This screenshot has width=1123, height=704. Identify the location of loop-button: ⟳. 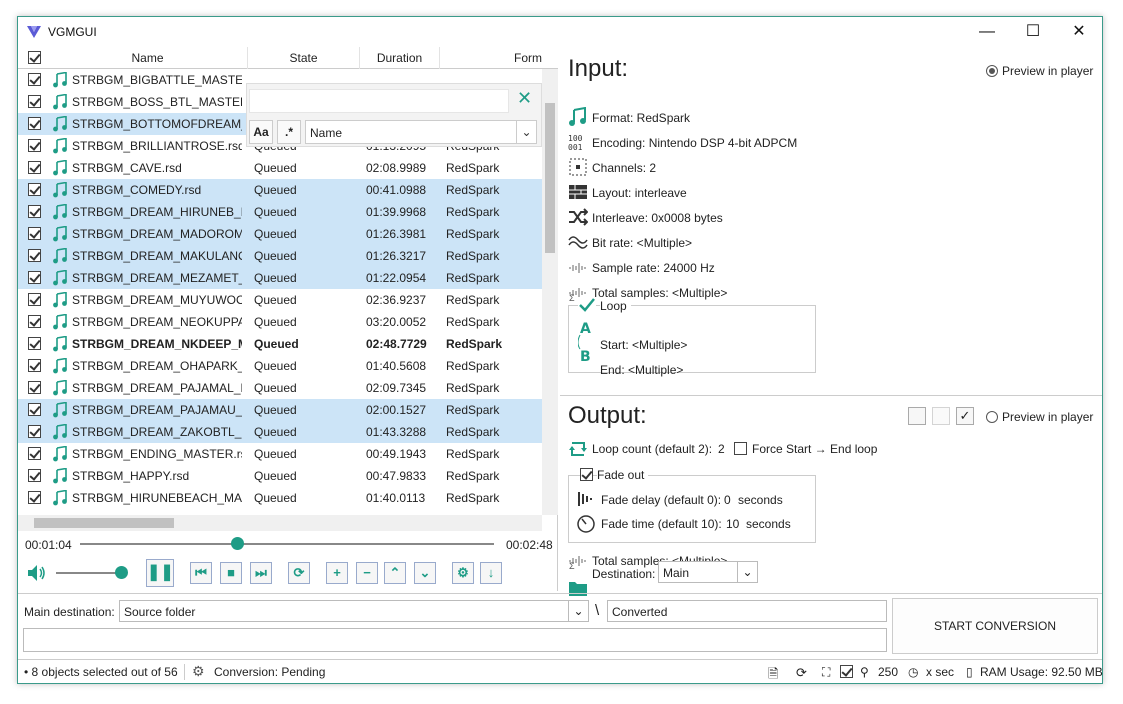
(299, 573).